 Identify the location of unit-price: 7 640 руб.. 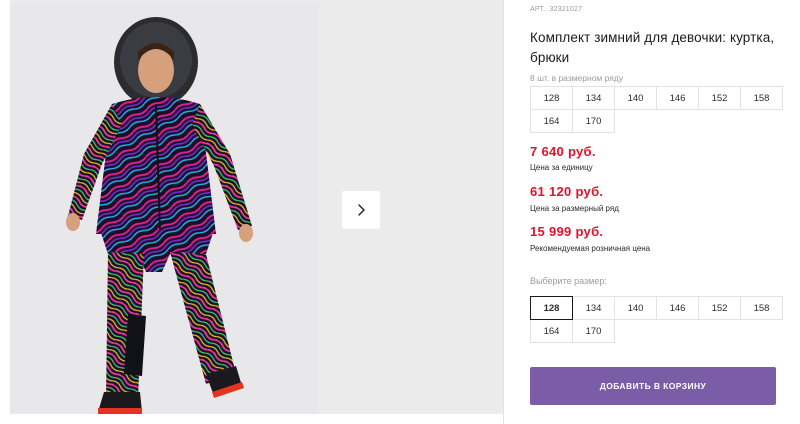
(563, 151).